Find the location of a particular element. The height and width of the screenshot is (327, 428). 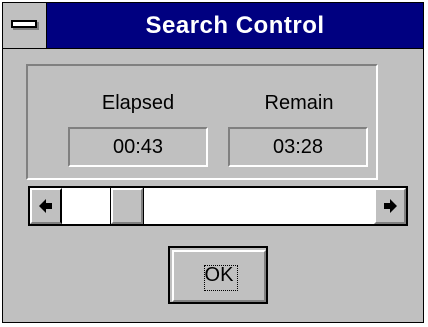

ok-button-face: OK is located at coordinates (219, 276).